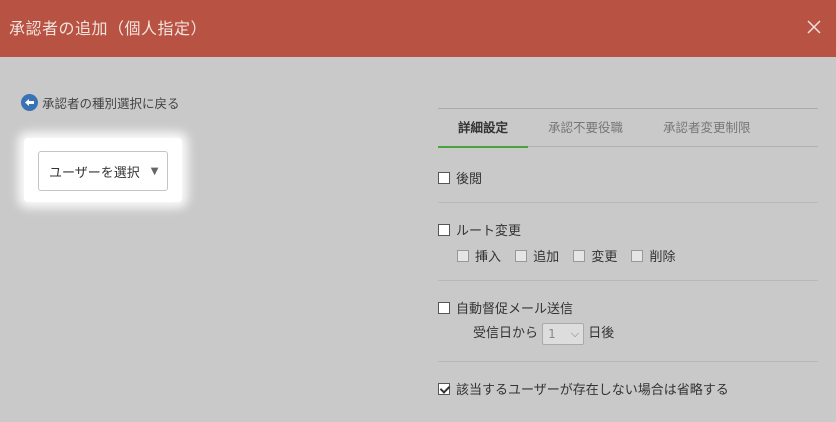  Describe the element at coordinates (575, 333) in the screenshot. I see `chevron-down-icon: ⌵` at that location.